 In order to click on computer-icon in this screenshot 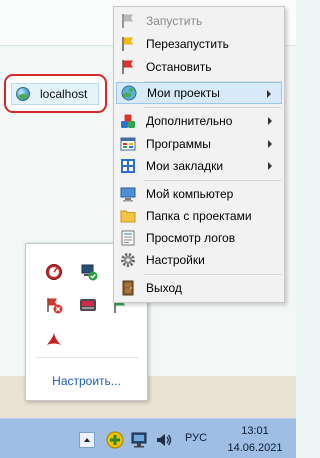, I will do `click(128, 194)`.